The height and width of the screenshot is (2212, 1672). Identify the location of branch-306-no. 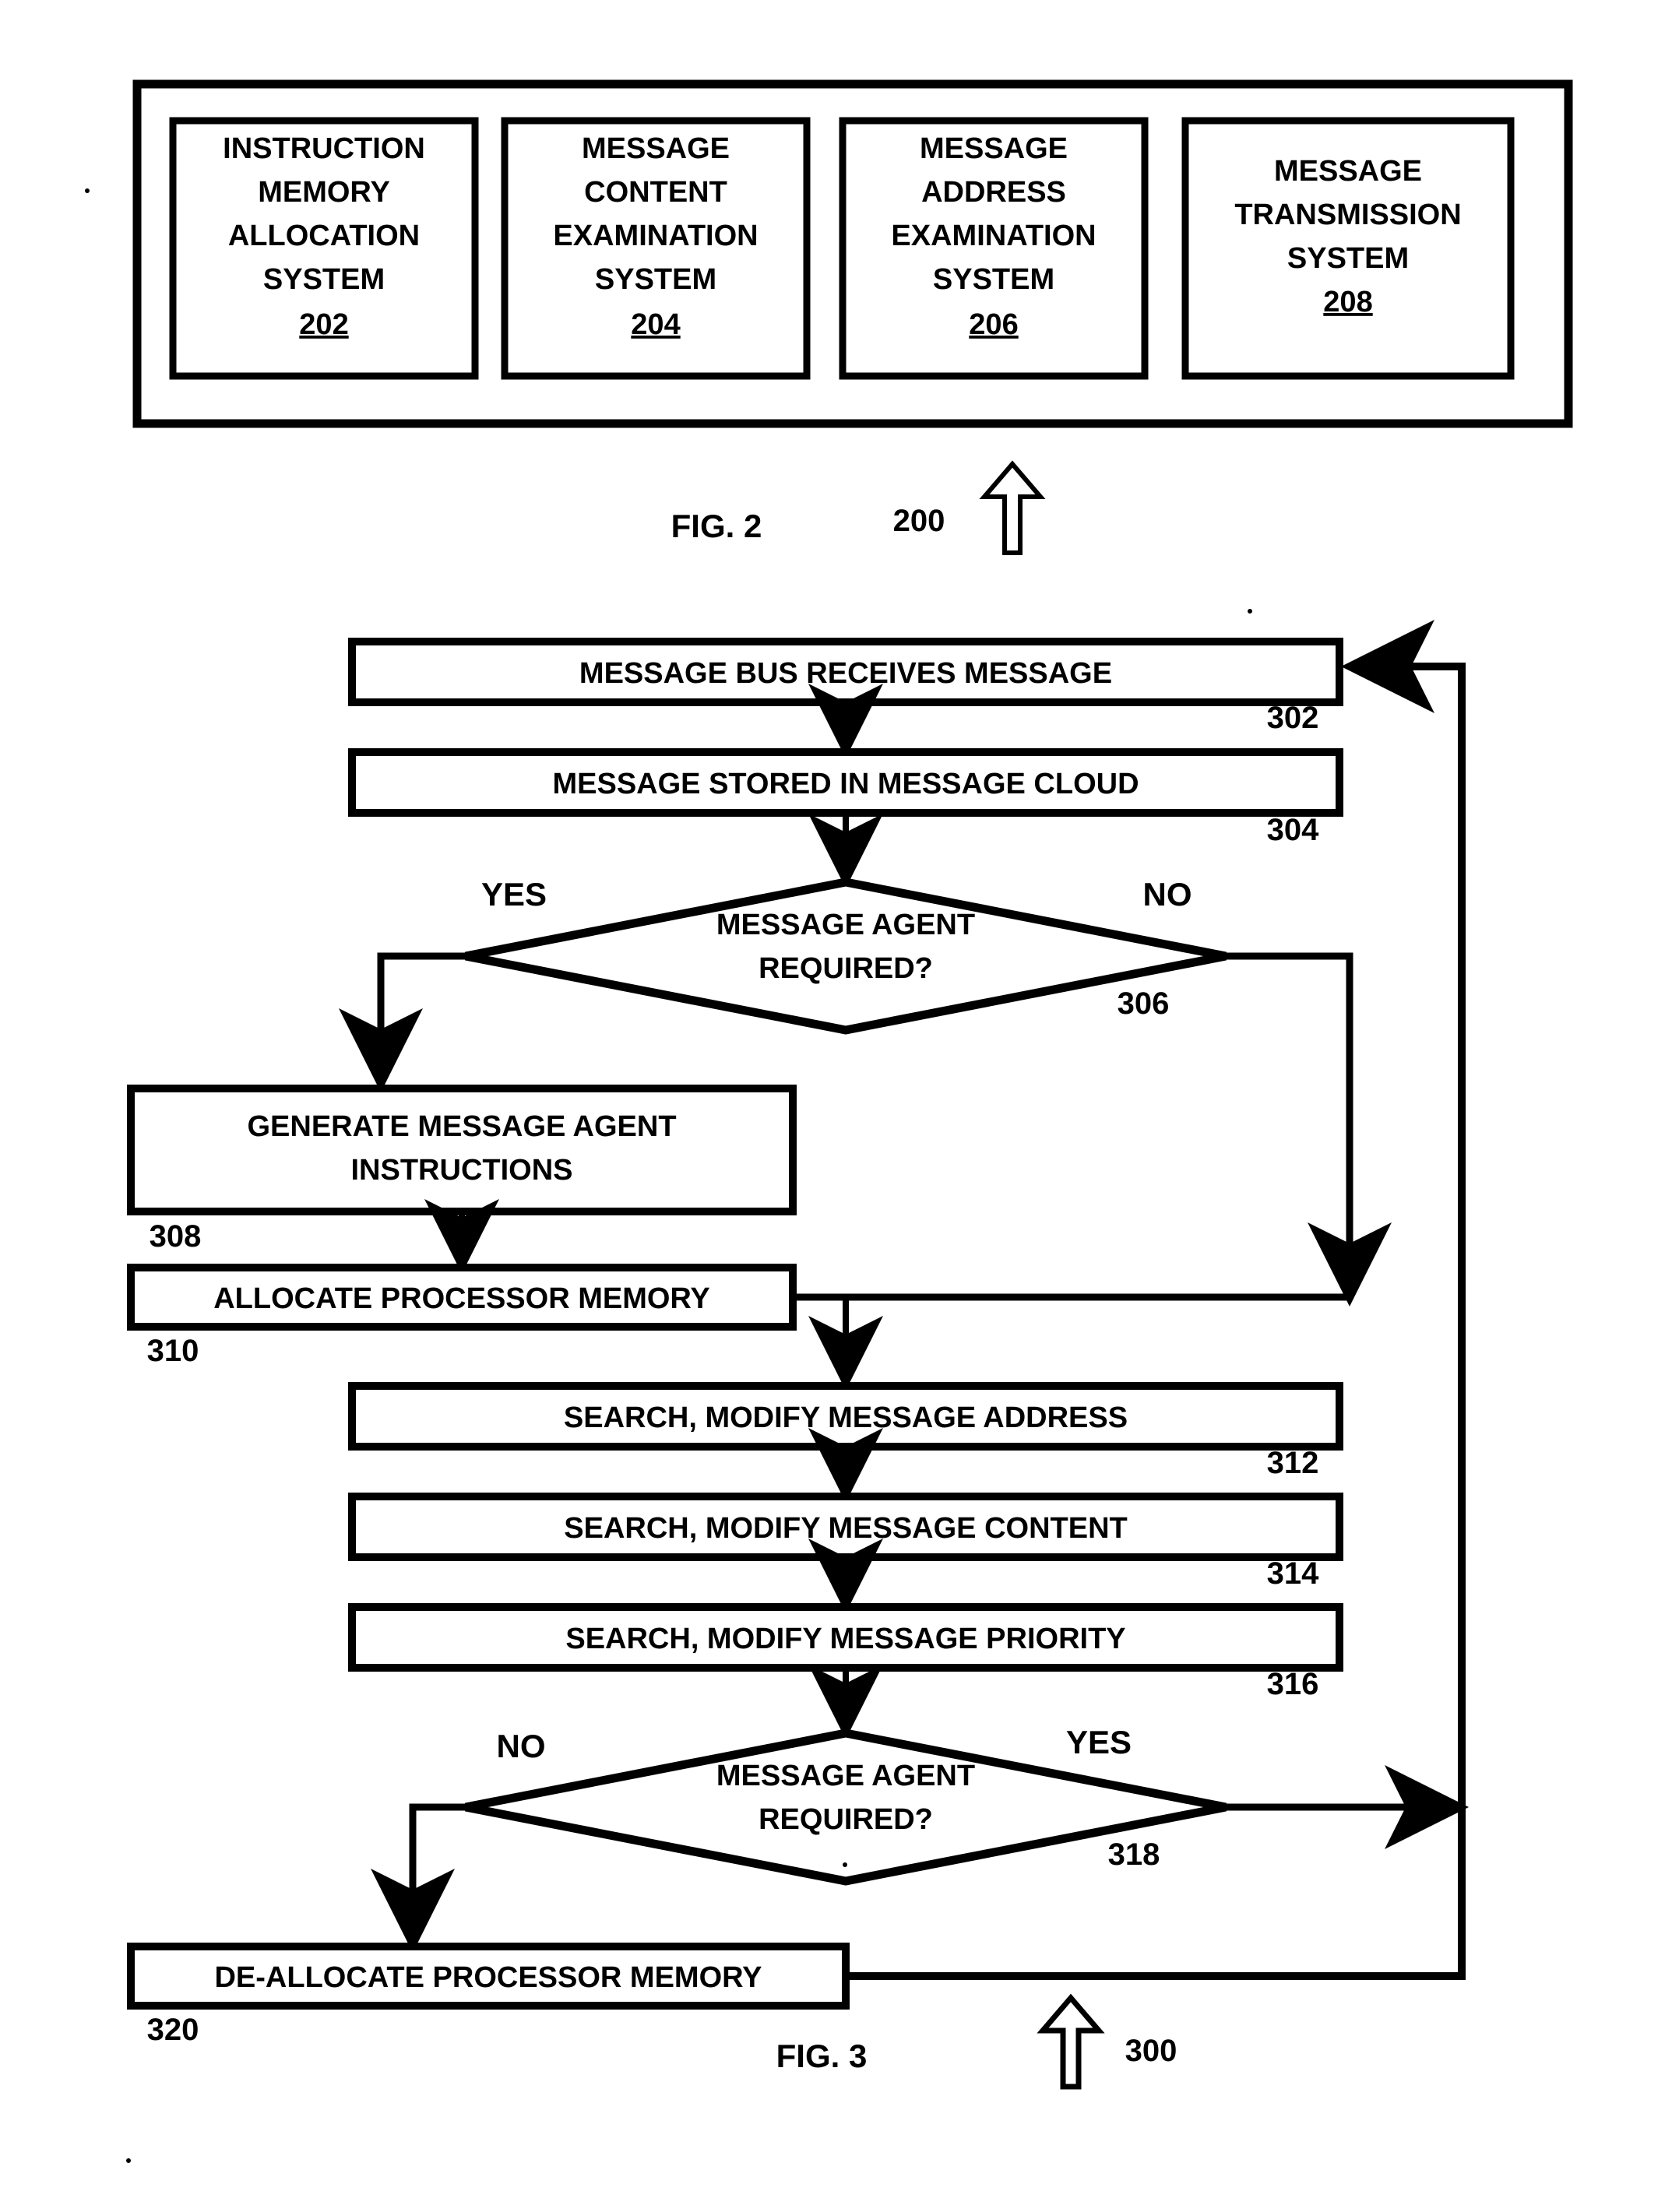
(1309, 1129).